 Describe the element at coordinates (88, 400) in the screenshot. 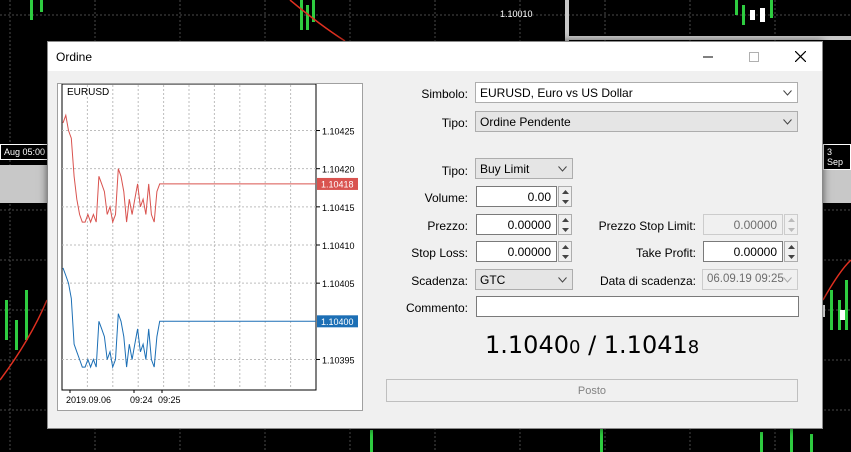

I see `chart-x-tick-label: 2019.09.06` at that location.